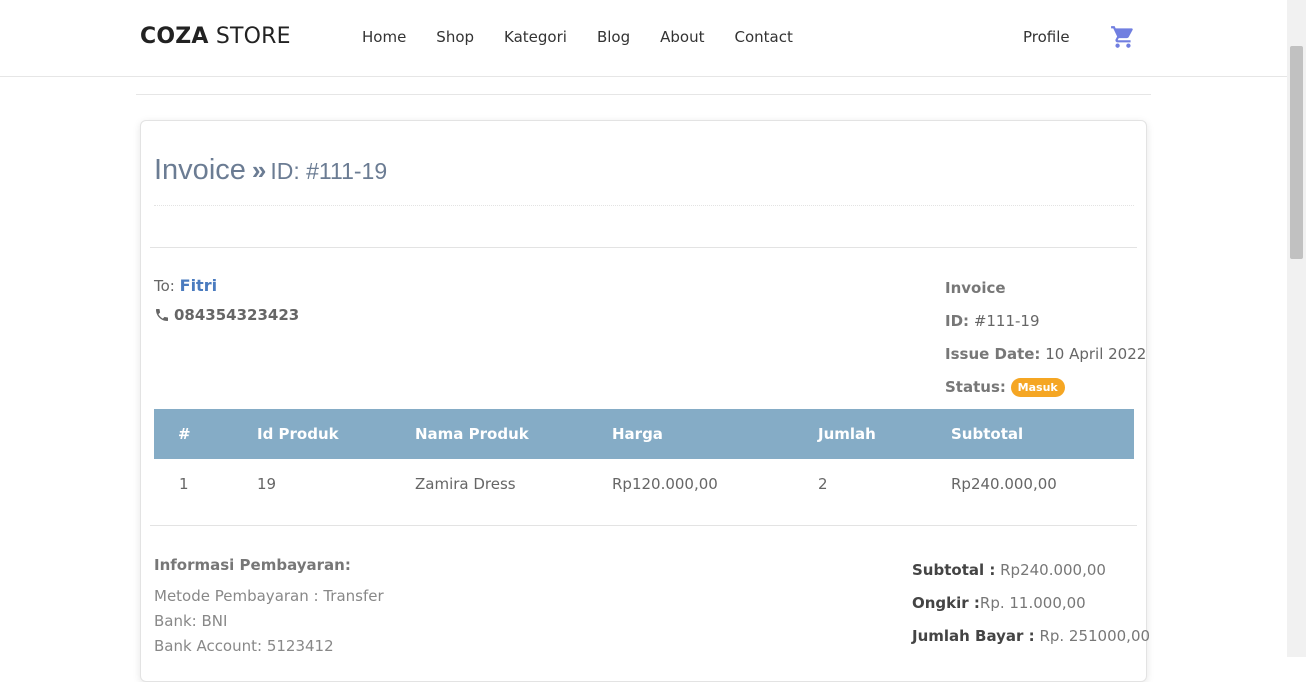 The height and width of the screenshot is (682, 1306). Describe the element at coordinates (1046, 37) in the screenshot. I see `profile-link: Profile` at that location.